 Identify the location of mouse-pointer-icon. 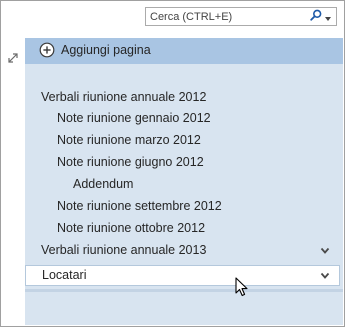
(242, 288).